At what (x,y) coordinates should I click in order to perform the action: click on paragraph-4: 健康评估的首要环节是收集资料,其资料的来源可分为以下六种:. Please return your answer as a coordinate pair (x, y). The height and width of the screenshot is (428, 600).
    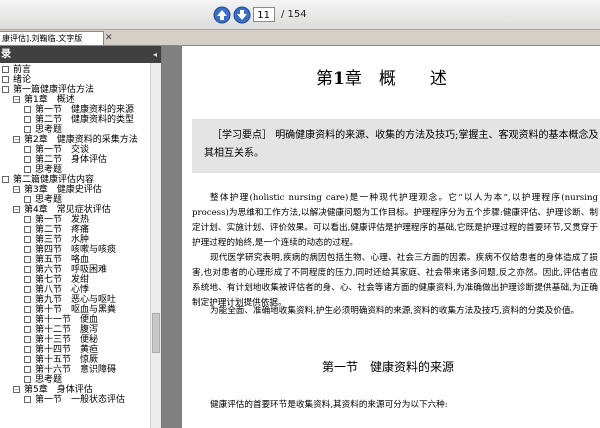
    Looking at the image, I should click on (329, 405).